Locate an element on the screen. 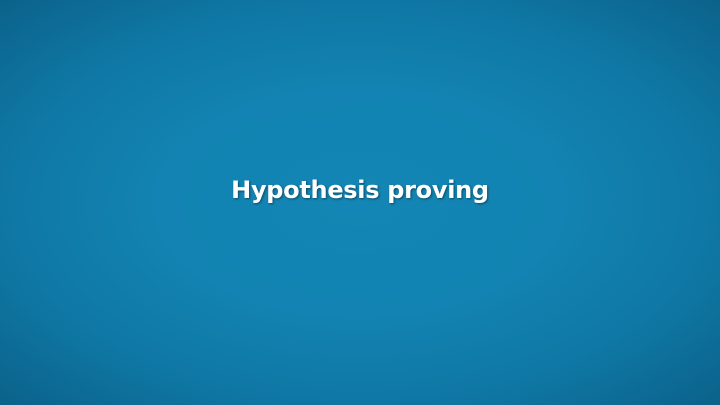 Image resolution: width=720 pixels, height=405 pixels. slide-title: Hypothesis proving is located at coordinates (360, 190).